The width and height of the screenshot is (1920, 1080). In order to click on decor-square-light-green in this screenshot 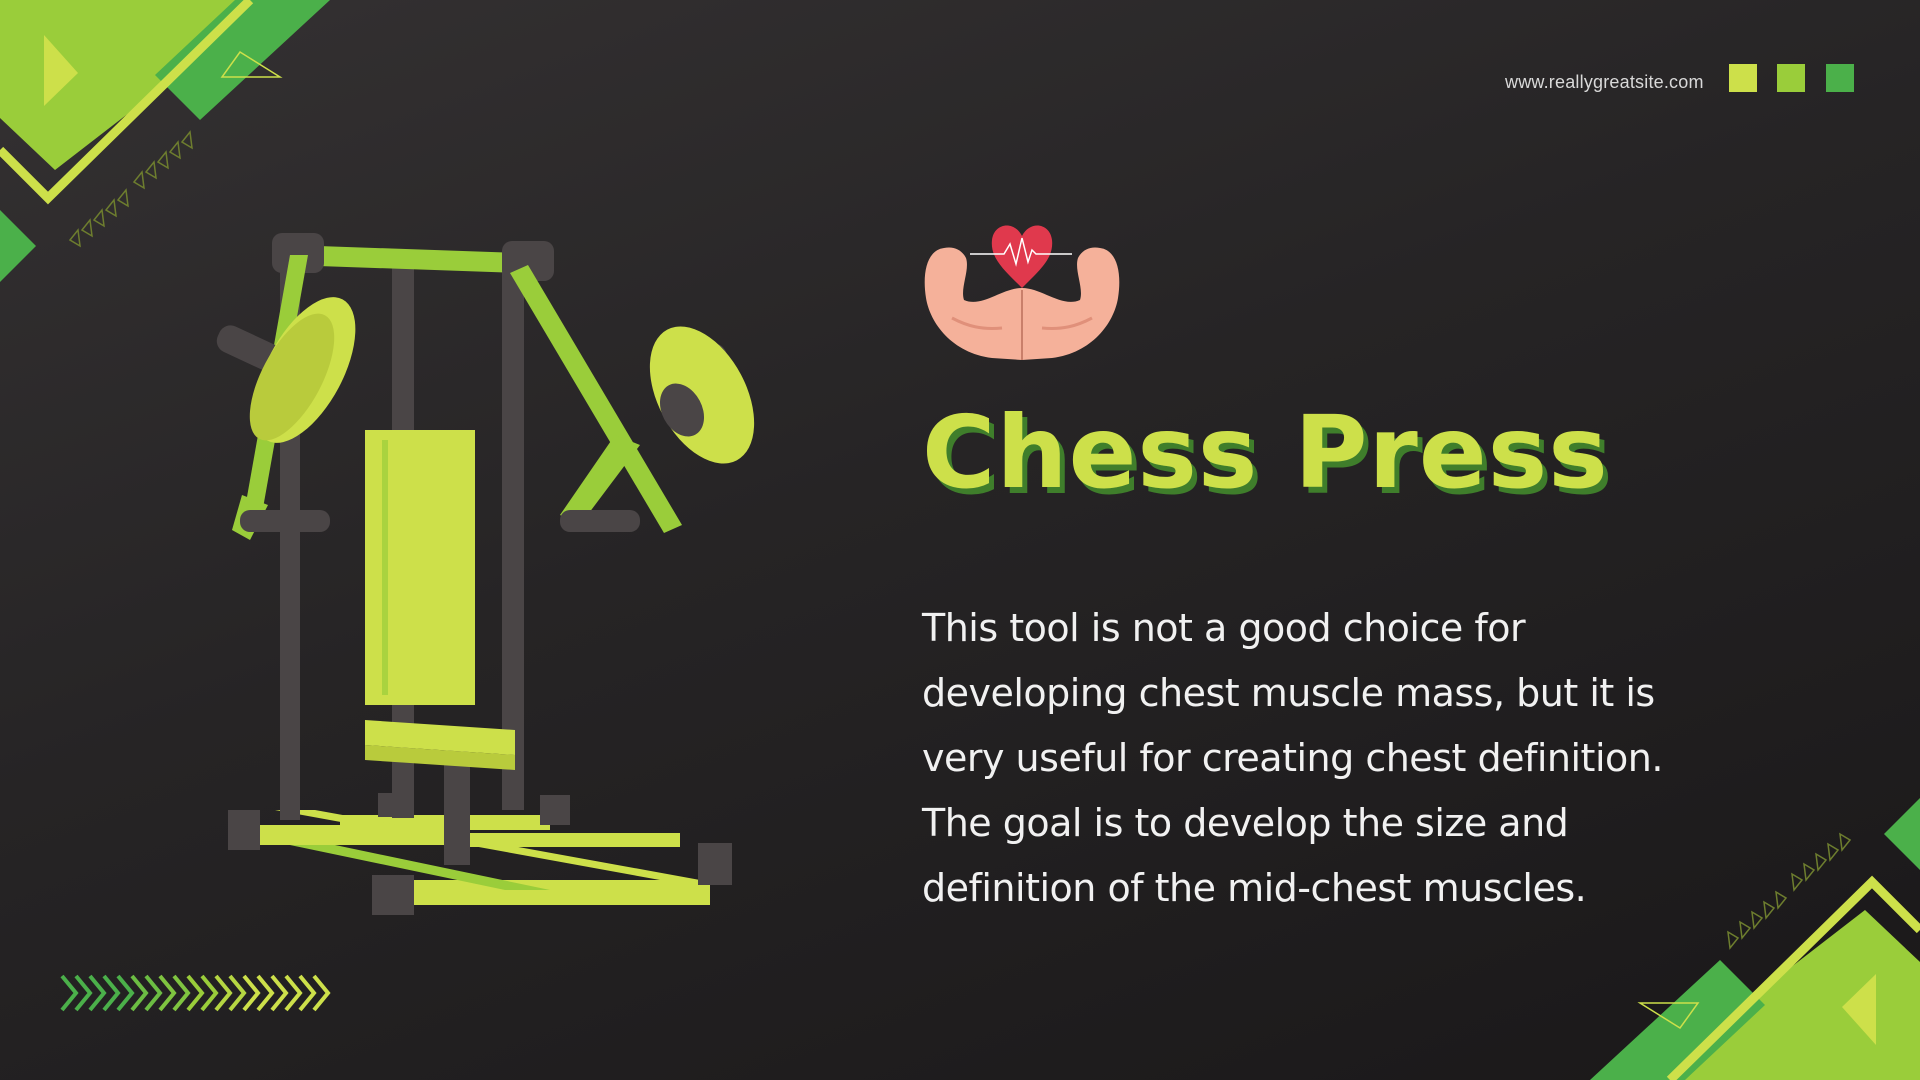, I will do `click(1791, 78)`.